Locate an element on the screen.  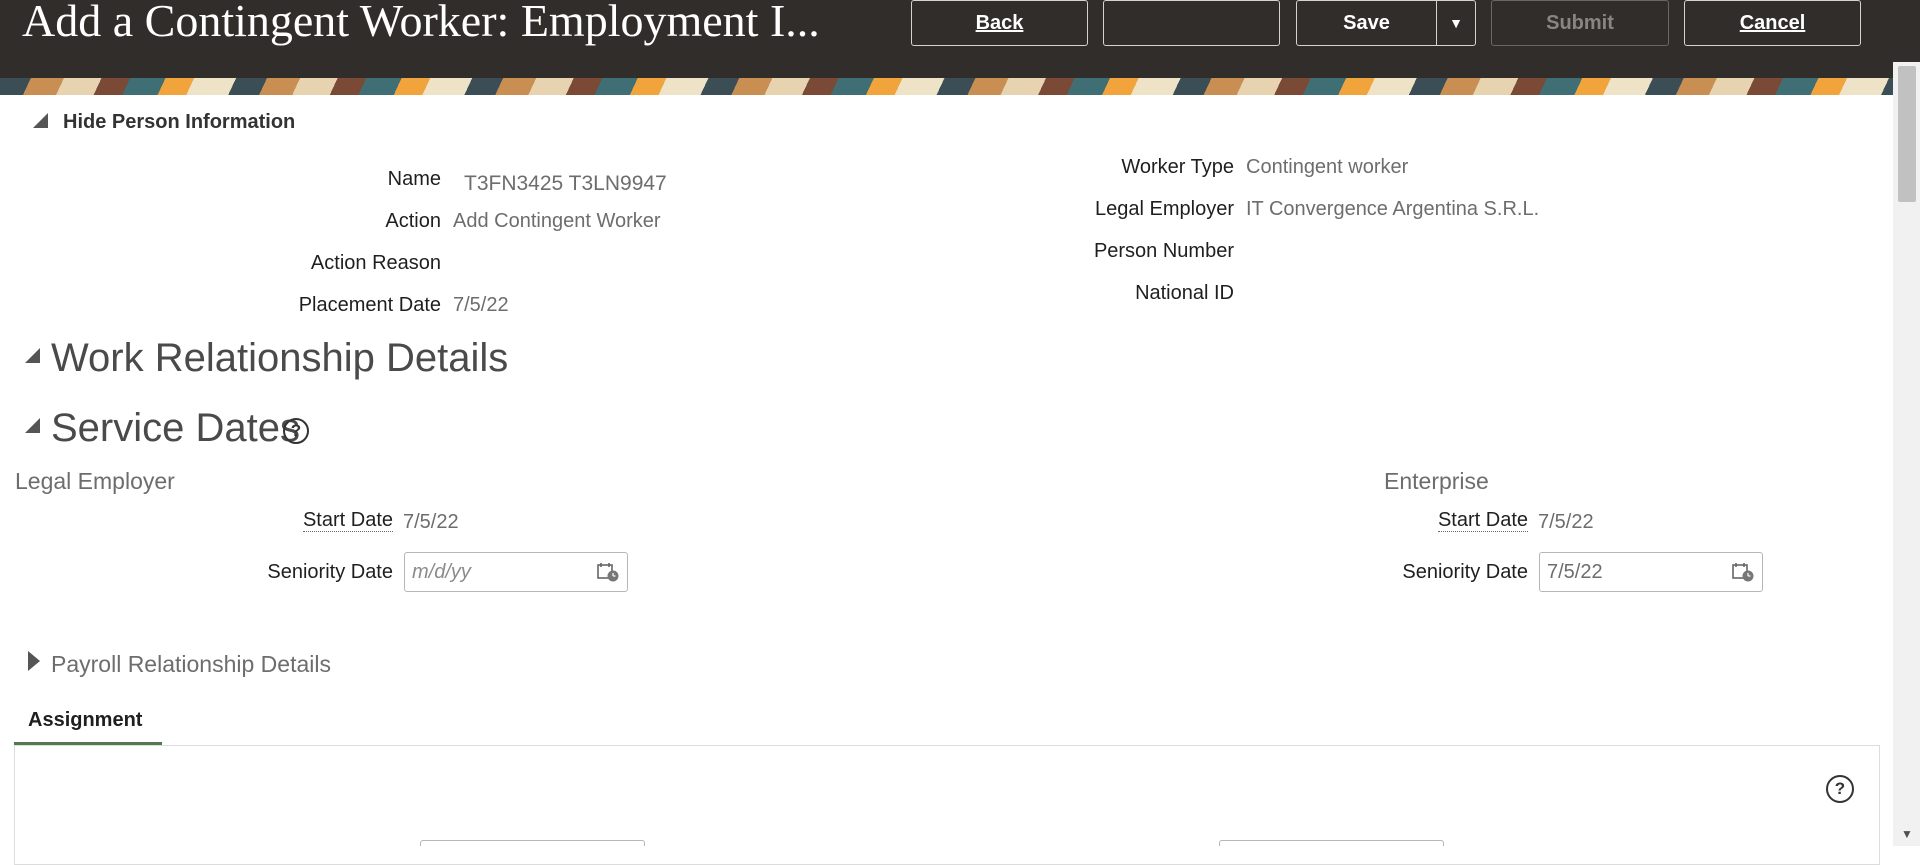
collapse-triangle-icon is located at coordinates (40, 120).